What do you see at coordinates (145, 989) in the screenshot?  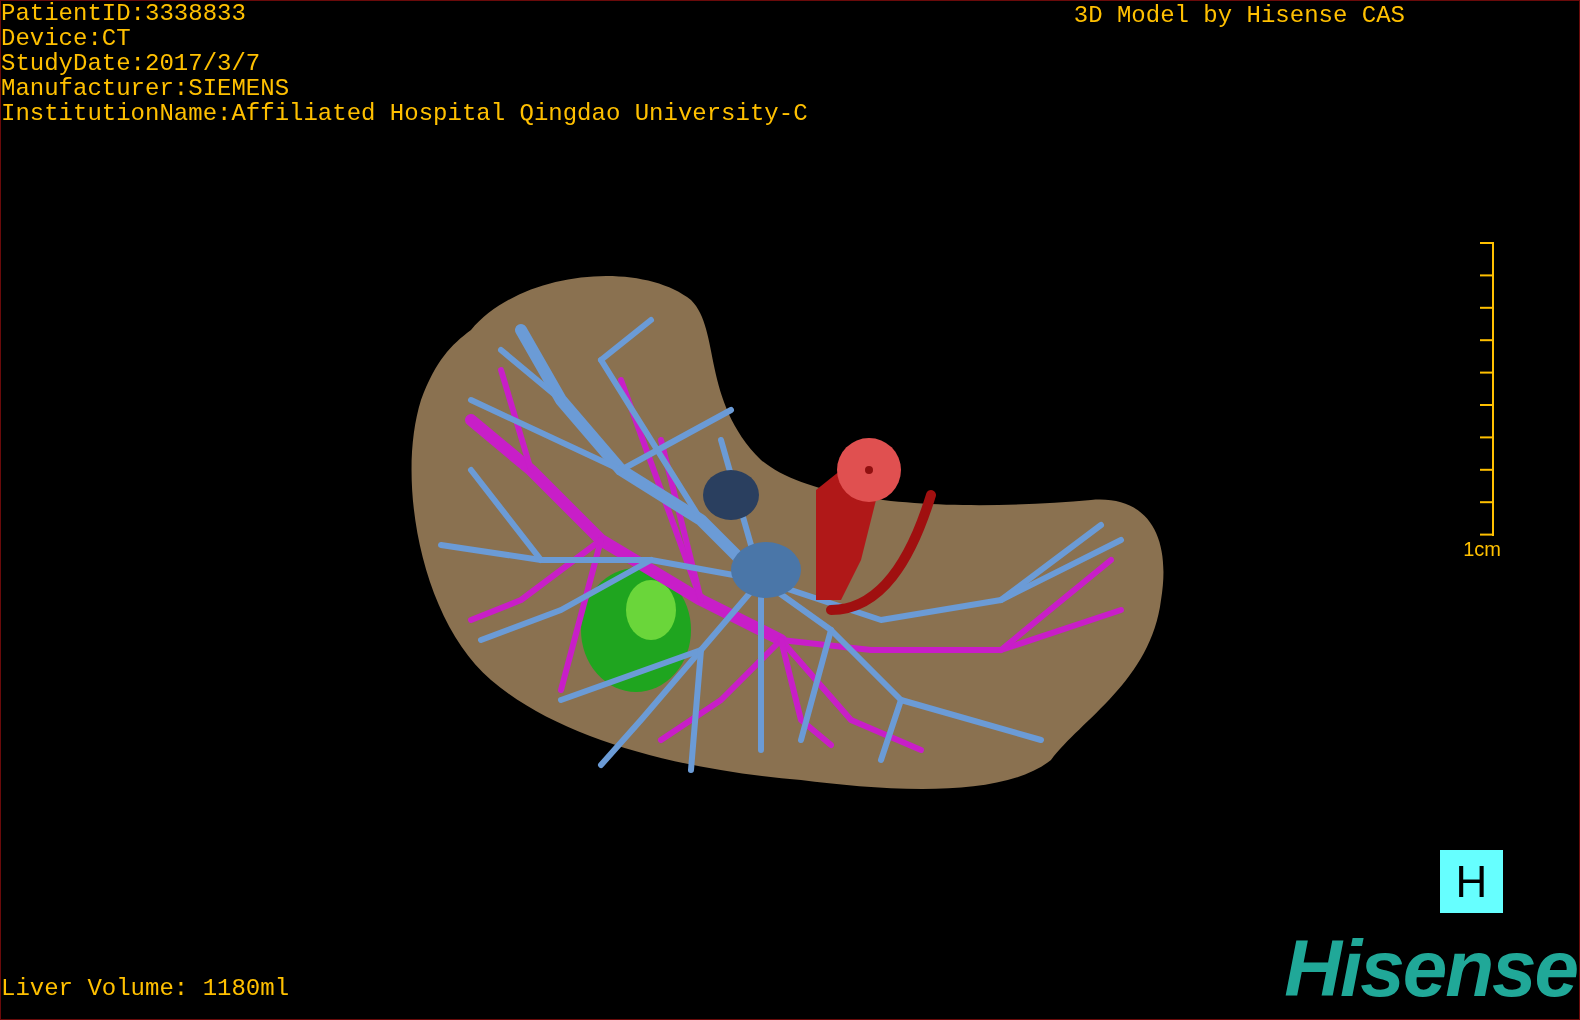 I see `liver-volume-text: Liver Volume: 1180ml` at bounding box center [145, 989].